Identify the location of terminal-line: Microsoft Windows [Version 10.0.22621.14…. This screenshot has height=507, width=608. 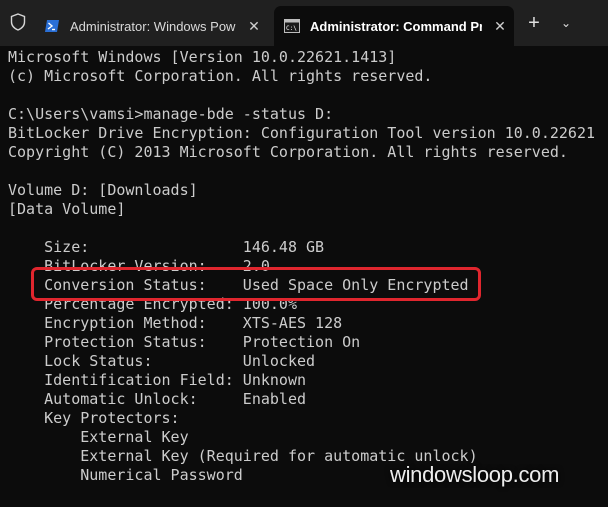
(202, 57).